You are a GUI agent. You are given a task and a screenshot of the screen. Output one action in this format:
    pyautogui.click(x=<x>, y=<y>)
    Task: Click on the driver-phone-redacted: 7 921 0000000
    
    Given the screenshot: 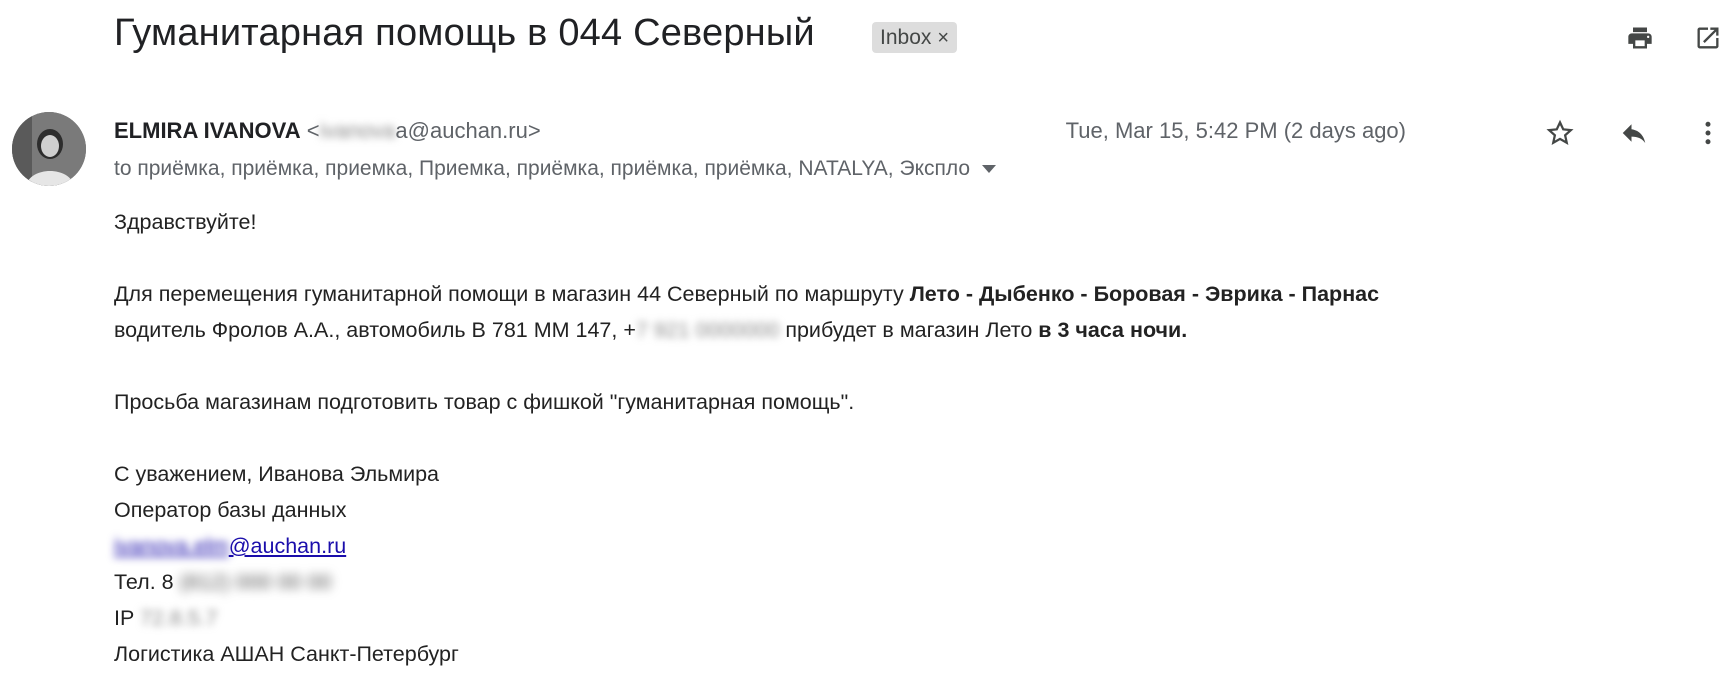 What is the action you would take?
    pyautogui.click(x=707, y=330)
    